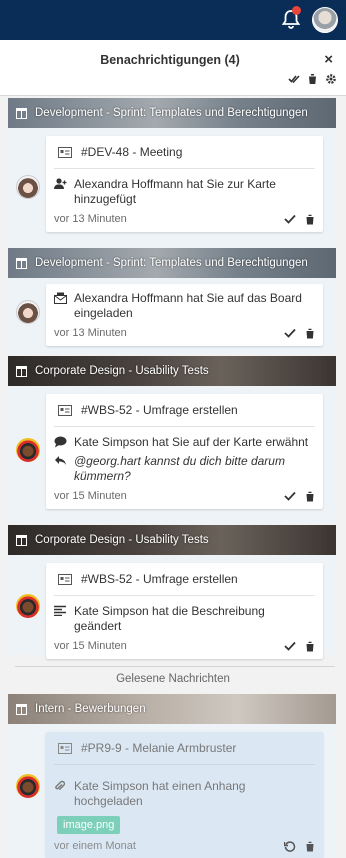 The image size is (346, 858). I want to click on board-name: Intern - Bewerbungen, so click(90, 709).